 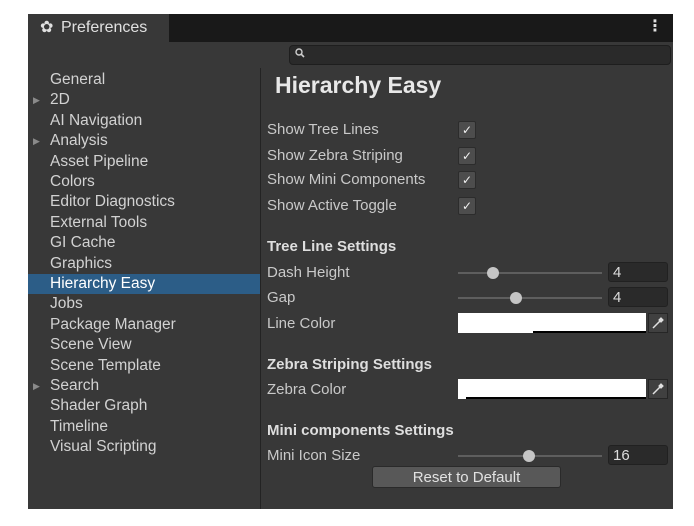 I want to click on zebra-color-label: Zebra Color, so click(x=307, y=389).